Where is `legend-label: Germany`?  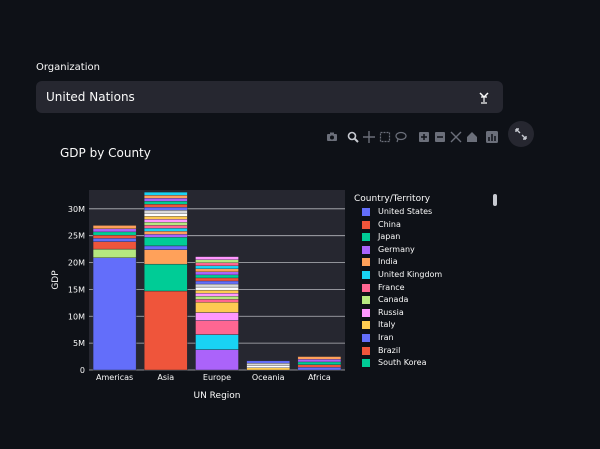
legend-label: Germany is located at coordinates (396, 249).